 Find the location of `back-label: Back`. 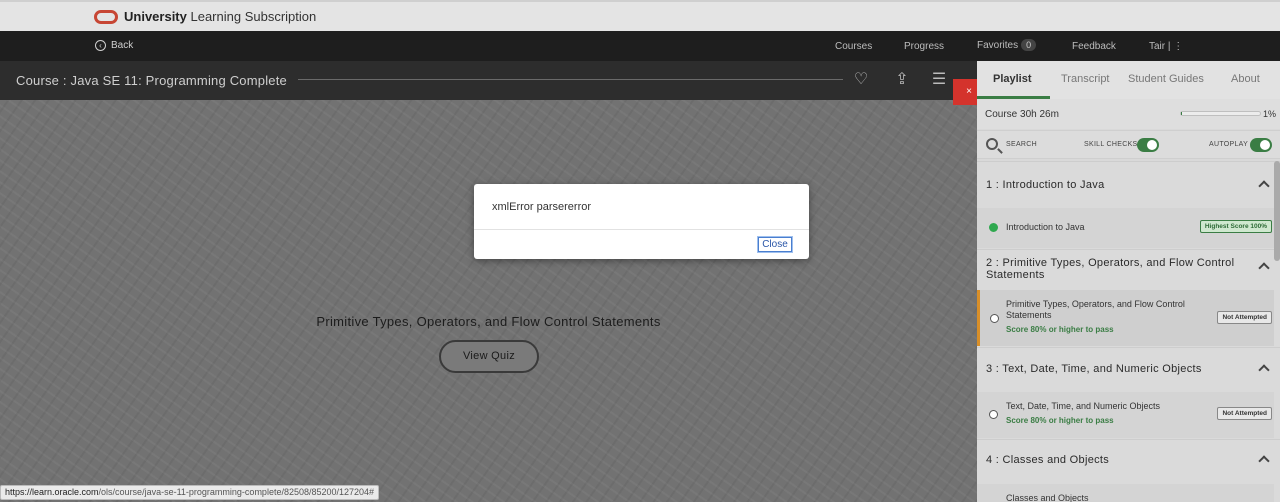

back-label: Back is located at coordinates (122, 45).